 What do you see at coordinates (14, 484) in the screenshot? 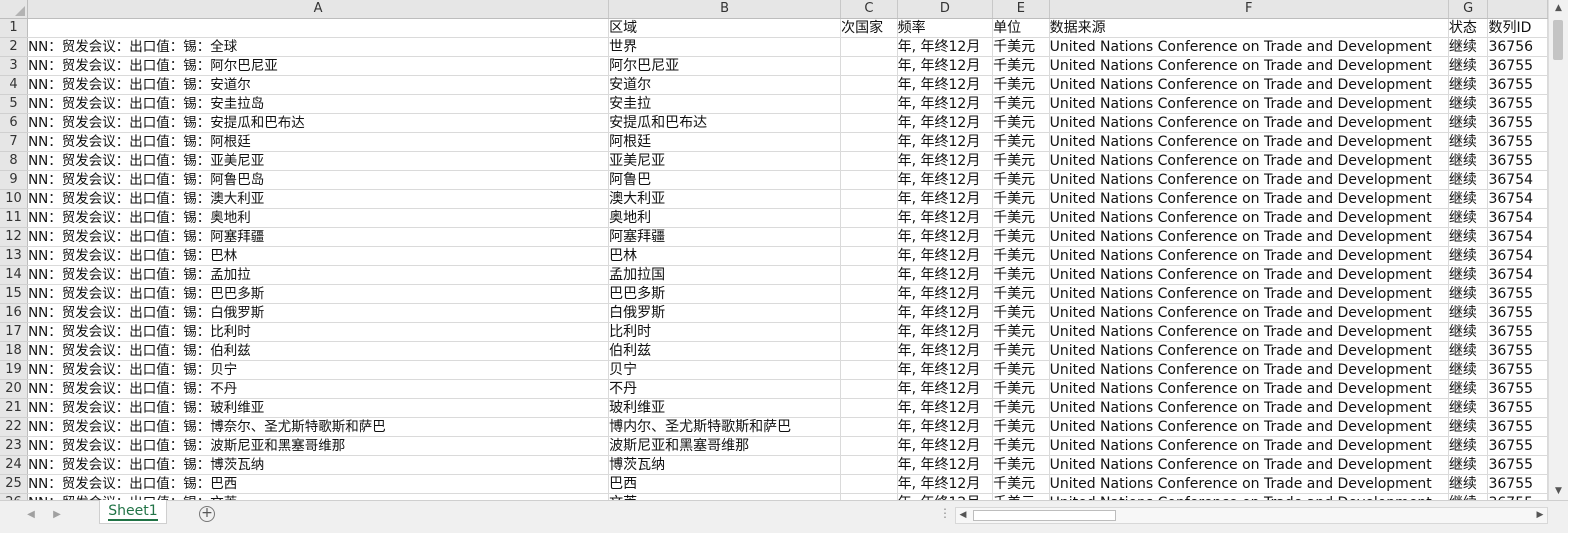
I see `row-header: 25` at bounding box center [14, 484].